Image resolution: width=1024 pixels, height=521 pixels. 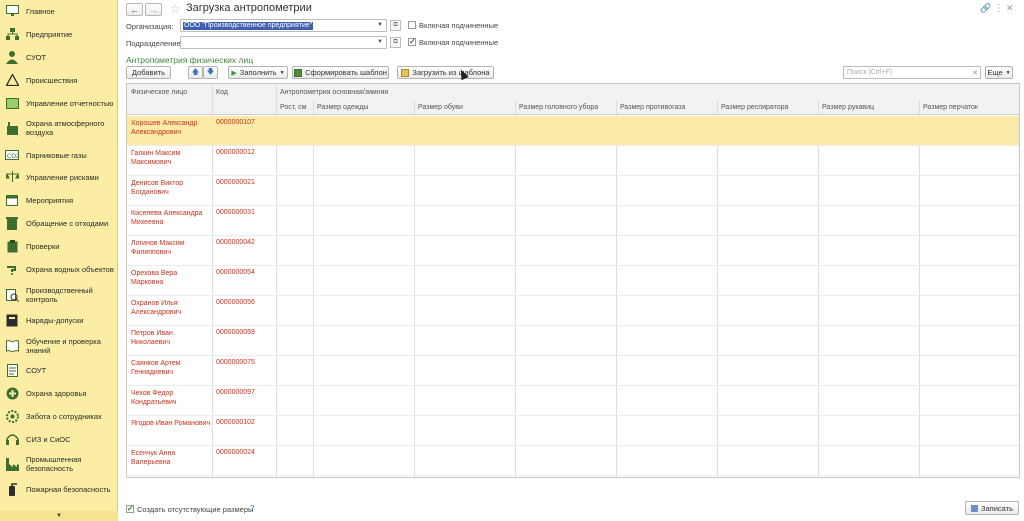 What do you see at coordinates (175, 9) in the screenshot?
I see `favorite-star-icon: ☆` at bounding box center [175, 9].